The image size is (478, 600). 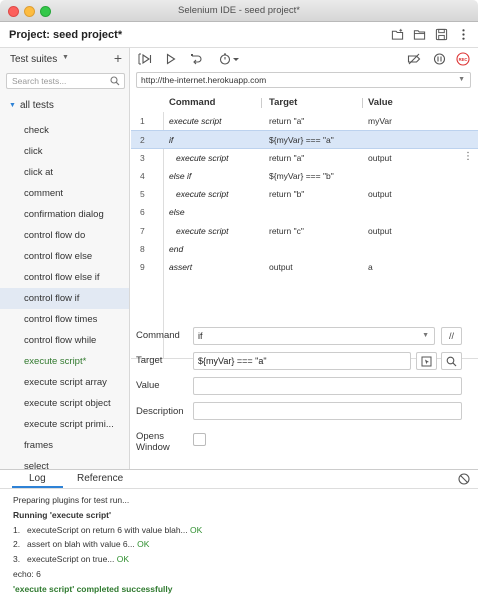 What do you see at coordinates (230, 60) in the screenshot?
I see `speed-timer-icon` at bounding box center [230, 60].